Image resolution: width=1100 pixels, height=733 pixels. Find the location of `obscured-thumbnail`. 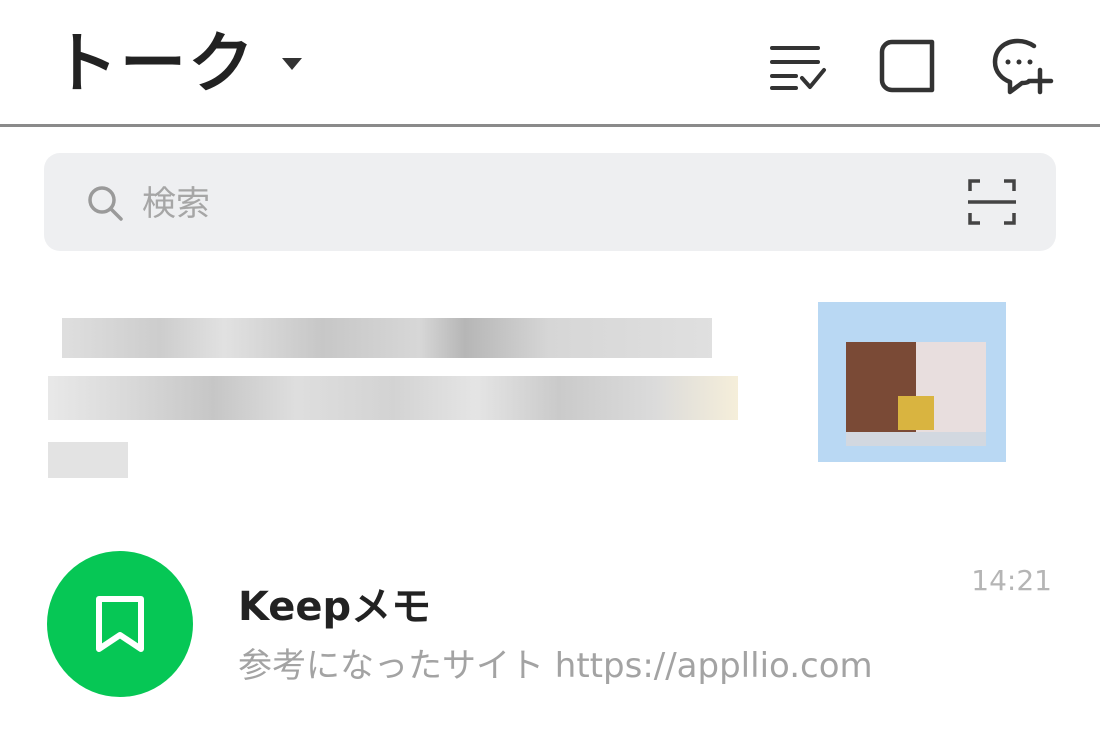

obscured-thumbnail is located at coordinates (912, 382).